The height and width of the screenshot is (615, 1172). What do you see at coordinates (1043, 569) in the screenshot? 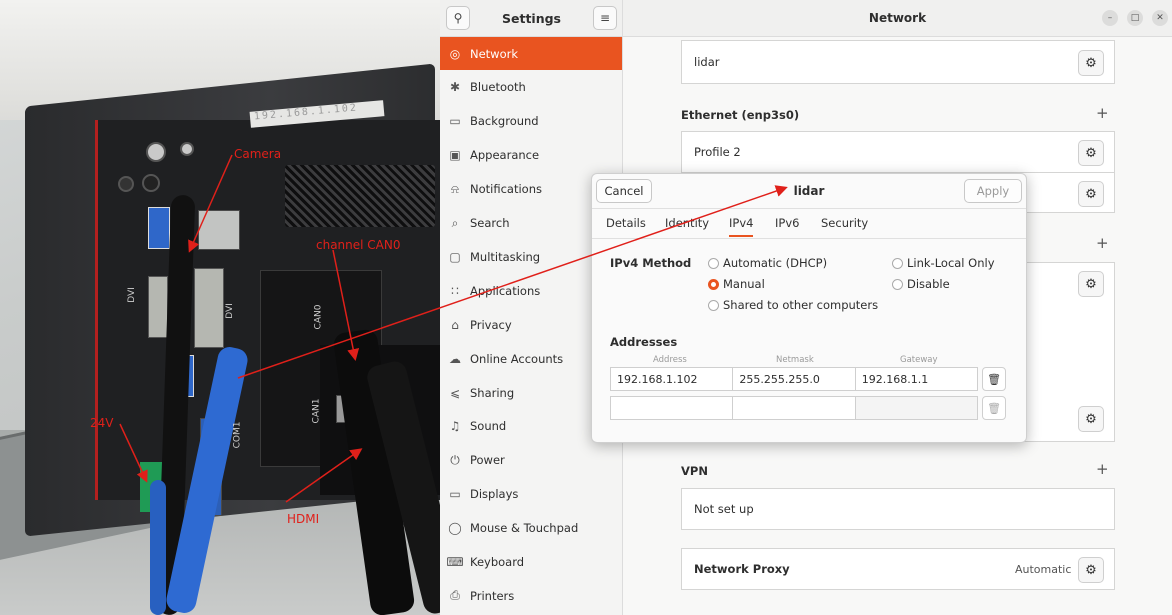
I see `network-proxy-status: Automatic` at bounding box center [1043, 569].